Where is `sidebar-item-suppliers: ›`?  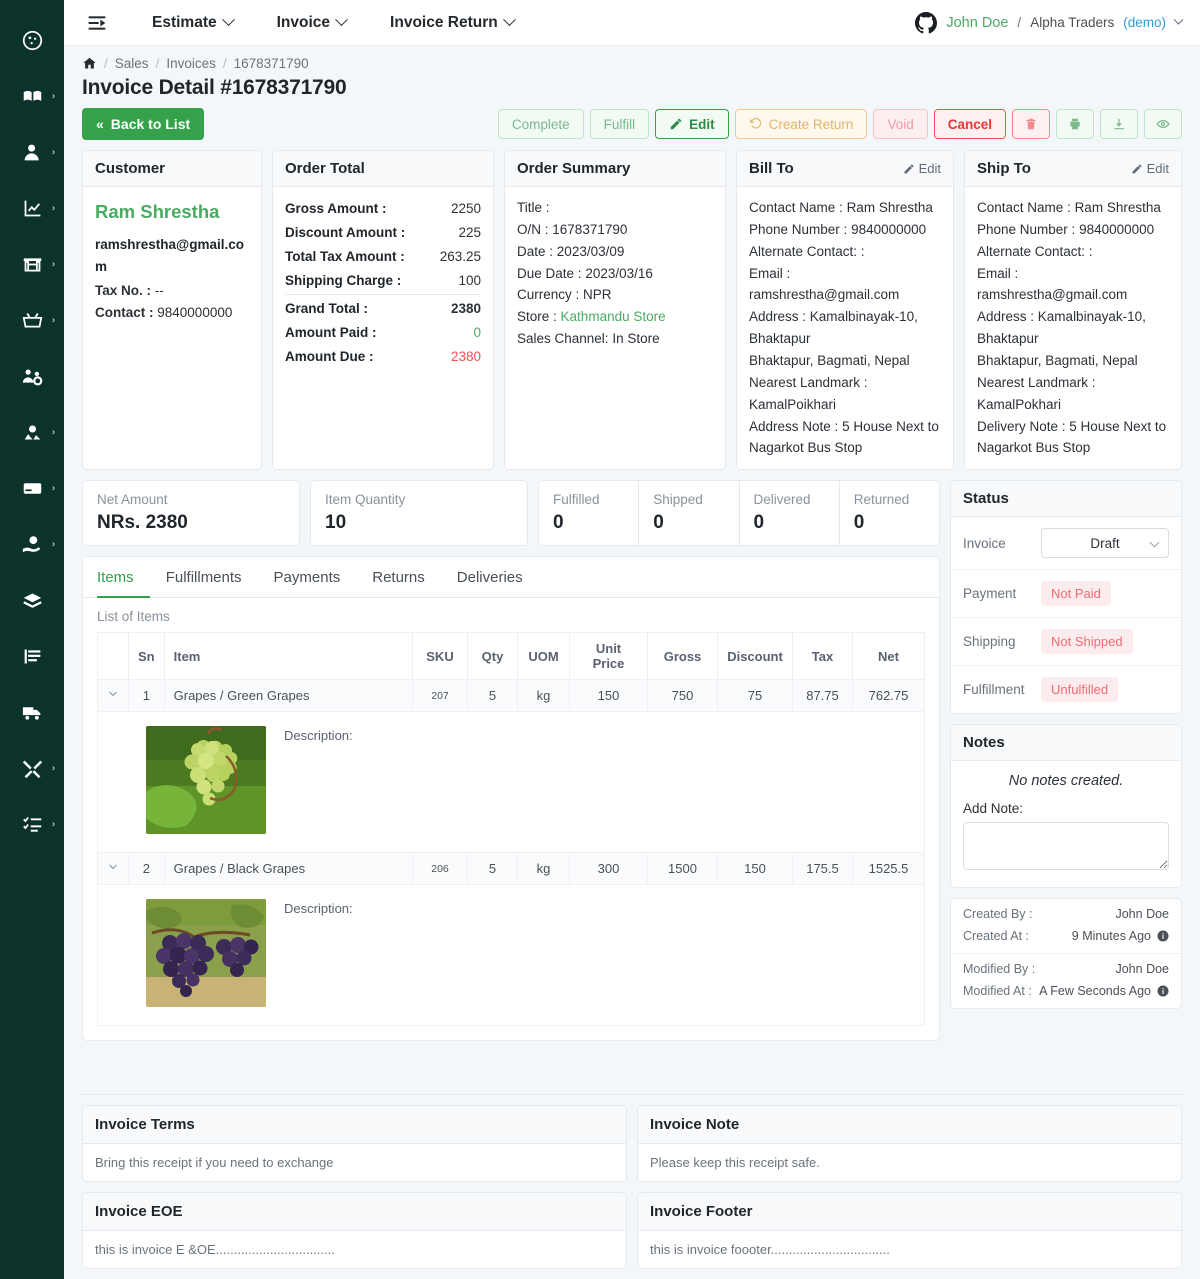 sidebar-item-suppliers: › is located at coordinates (32, 432).